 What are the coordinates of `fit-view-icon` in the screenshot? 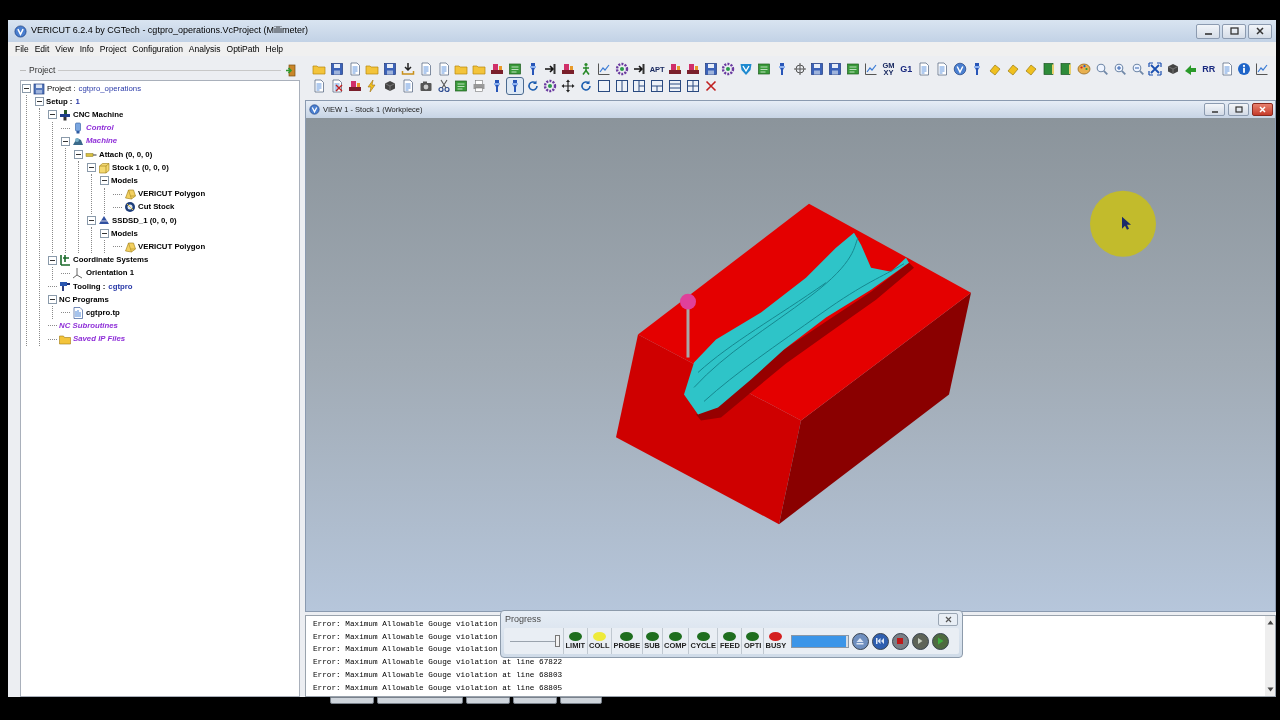 It's located at (1155, 69).